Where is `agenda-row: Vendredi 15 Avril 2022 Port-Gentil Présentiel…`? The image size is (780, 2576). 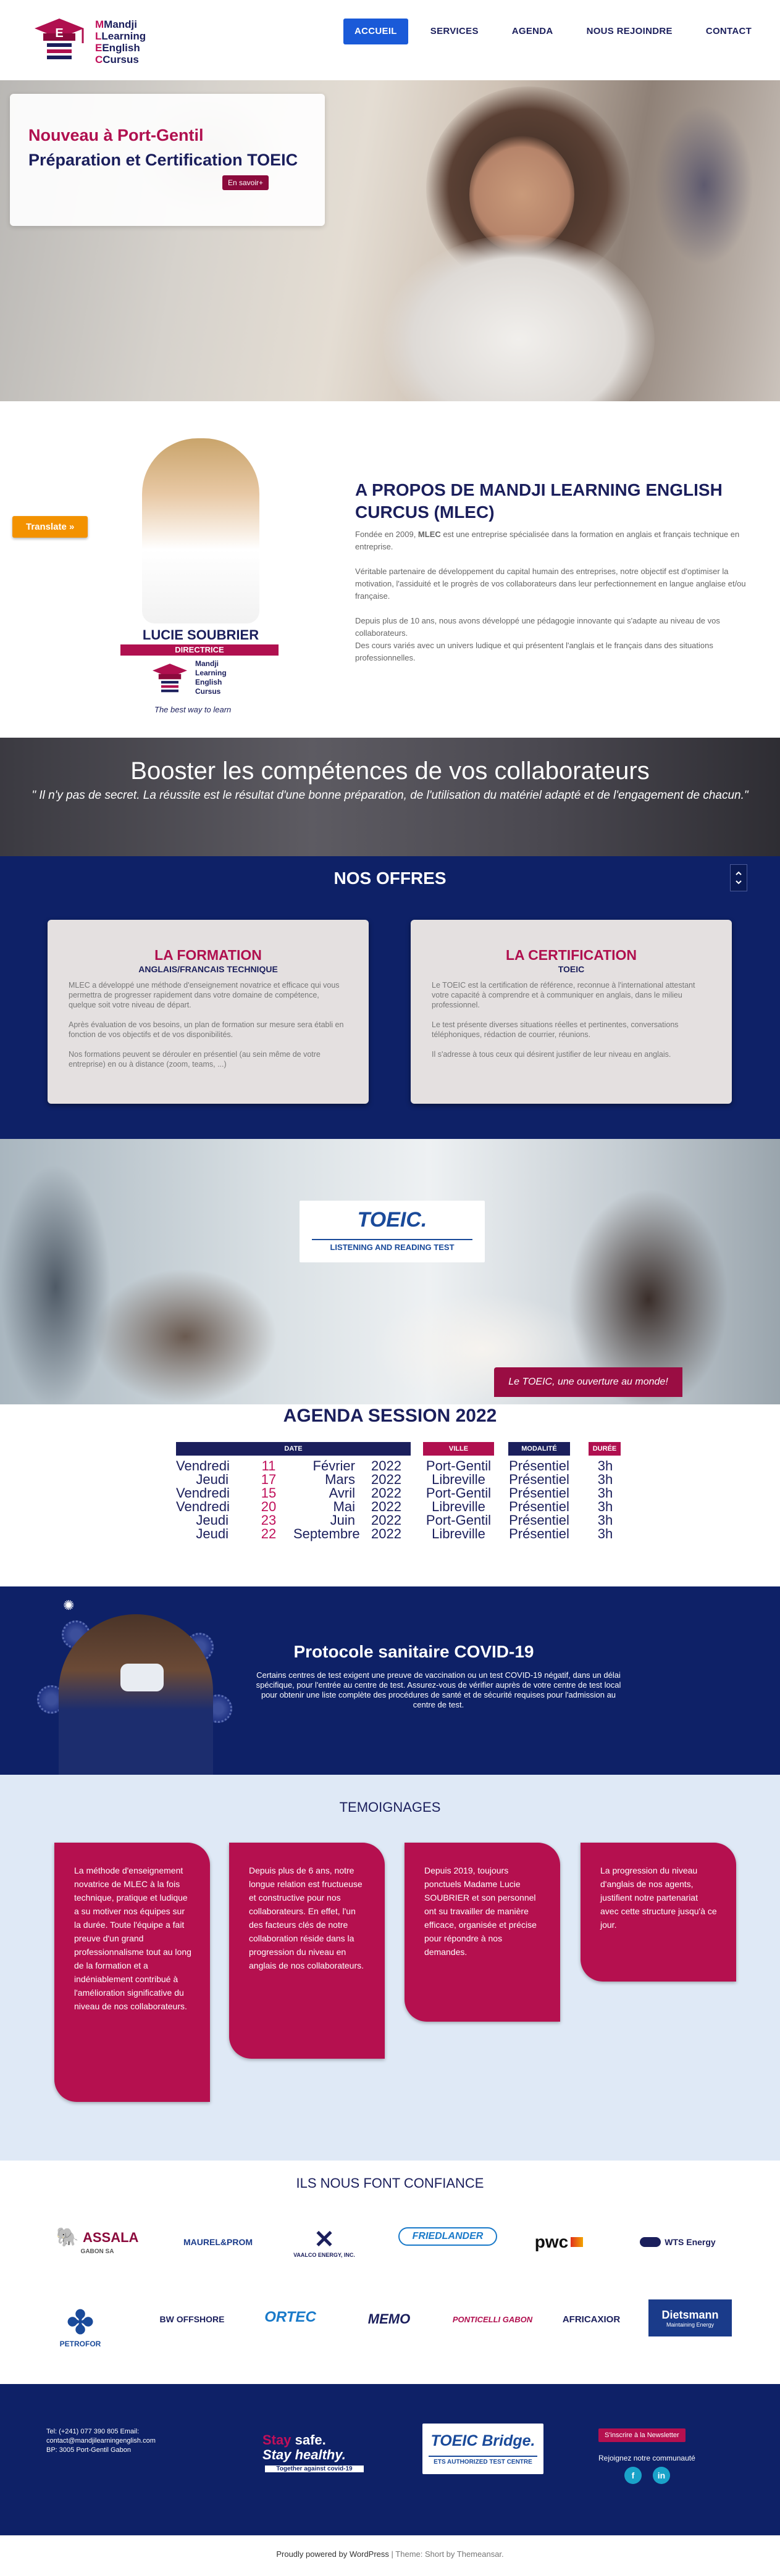 agenda-row: Vendredi 15 Avril 2022 Port-Gentil Présentiel… is located at coordinates (398, 1493).